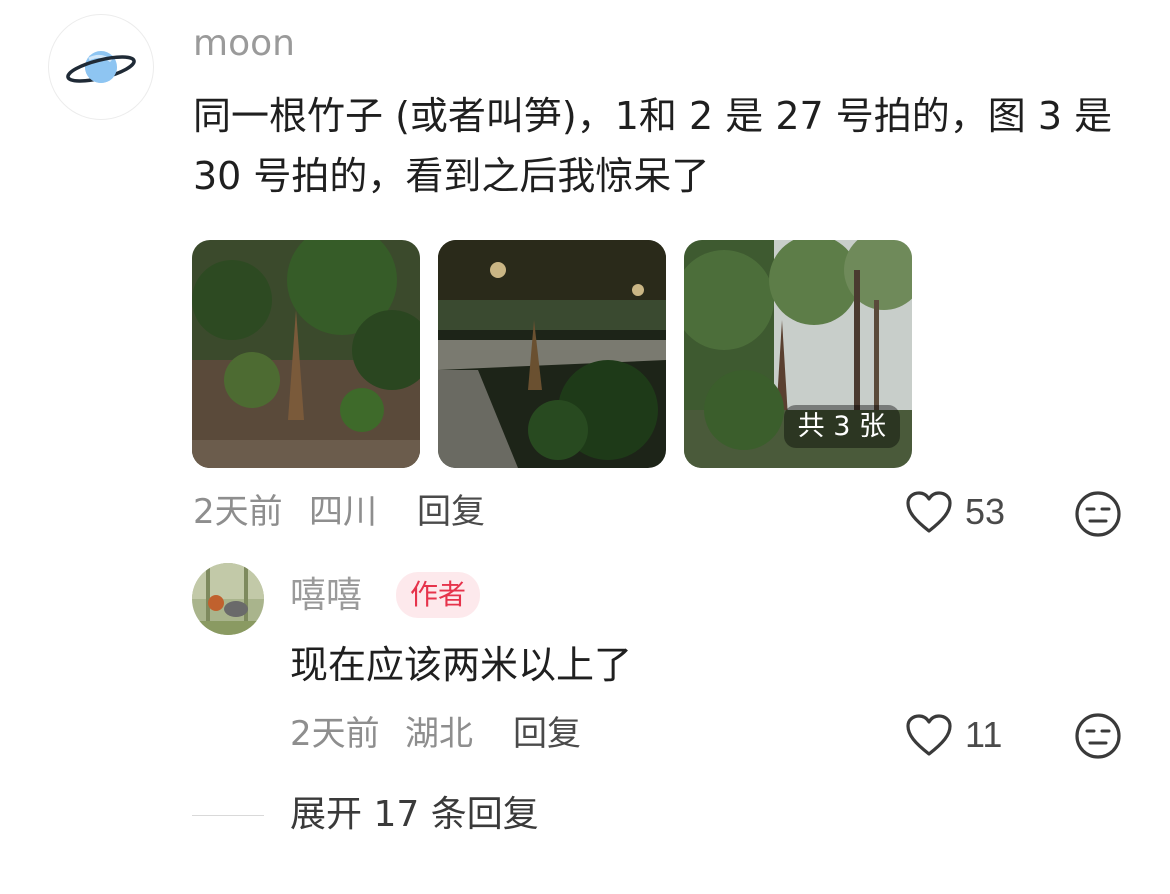 This screenshot has width=1170, height=894. I want to click on expand-replies-button: 展开 17 条回复, so click(414, 815).